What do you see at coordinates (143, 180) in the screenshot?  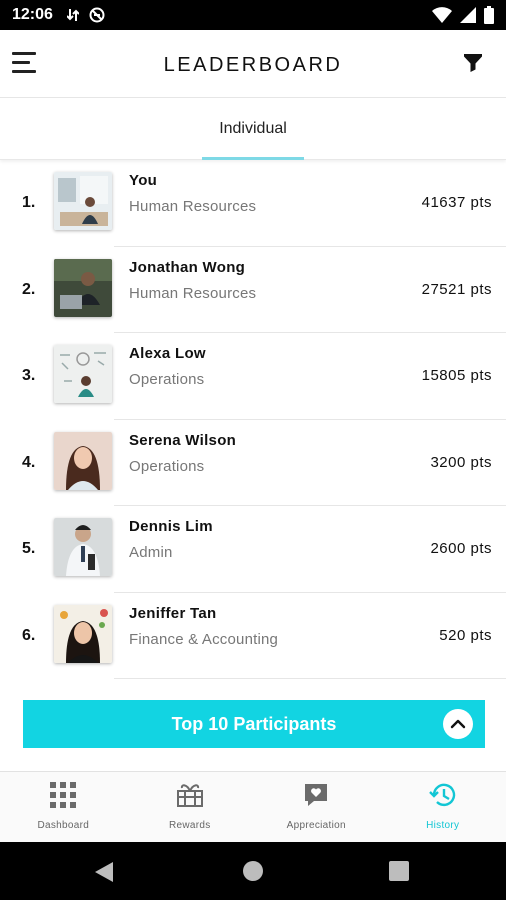 I see `participant-name: You` at bounding box center [143, 180].